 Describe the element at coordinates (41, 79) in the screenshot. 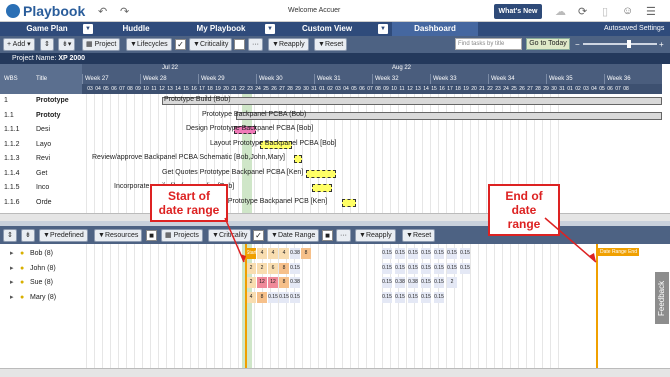

I see `title-header: Title` at that location.